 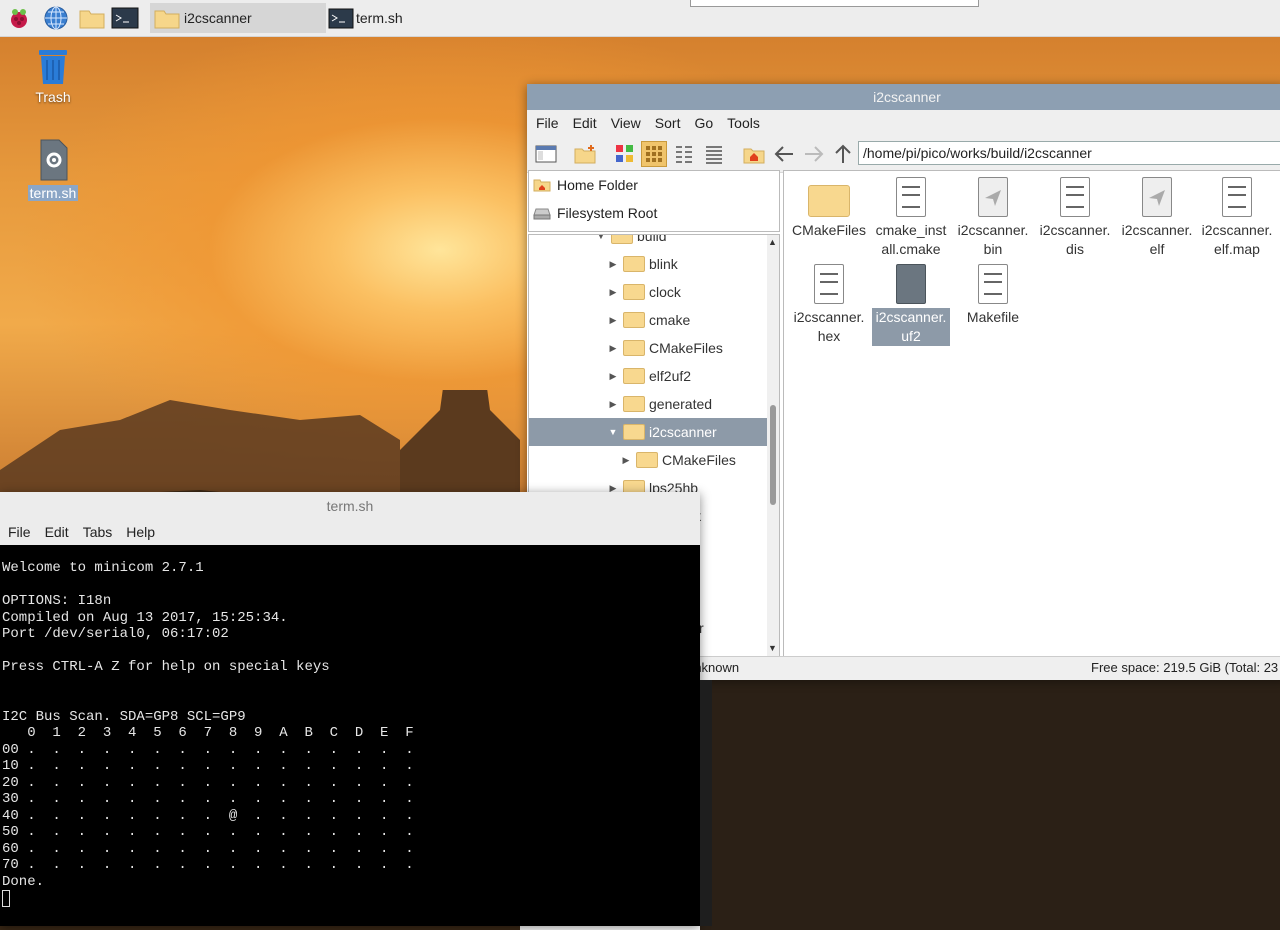 I want to click on menubar: File Edit View Sort Go Tools, so click(x=903, y=123).